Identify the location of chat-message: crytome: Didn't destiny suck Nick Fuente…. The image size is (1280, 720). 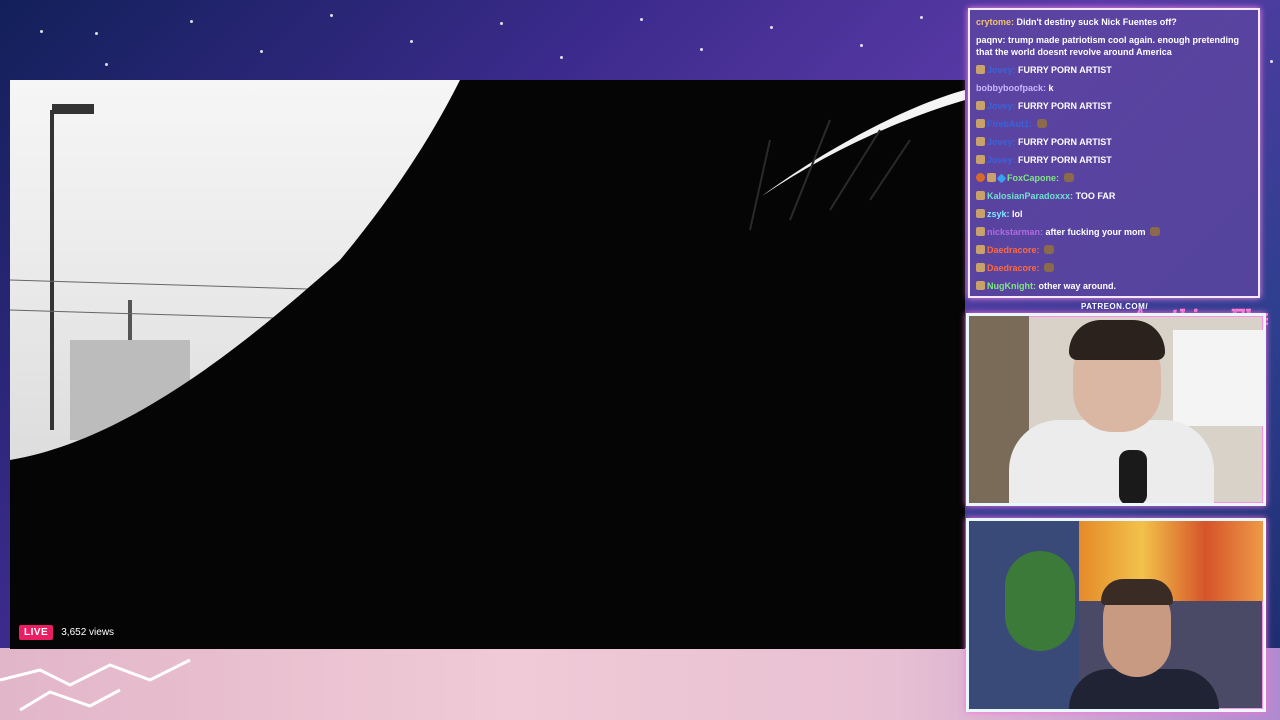
(1114, 22).